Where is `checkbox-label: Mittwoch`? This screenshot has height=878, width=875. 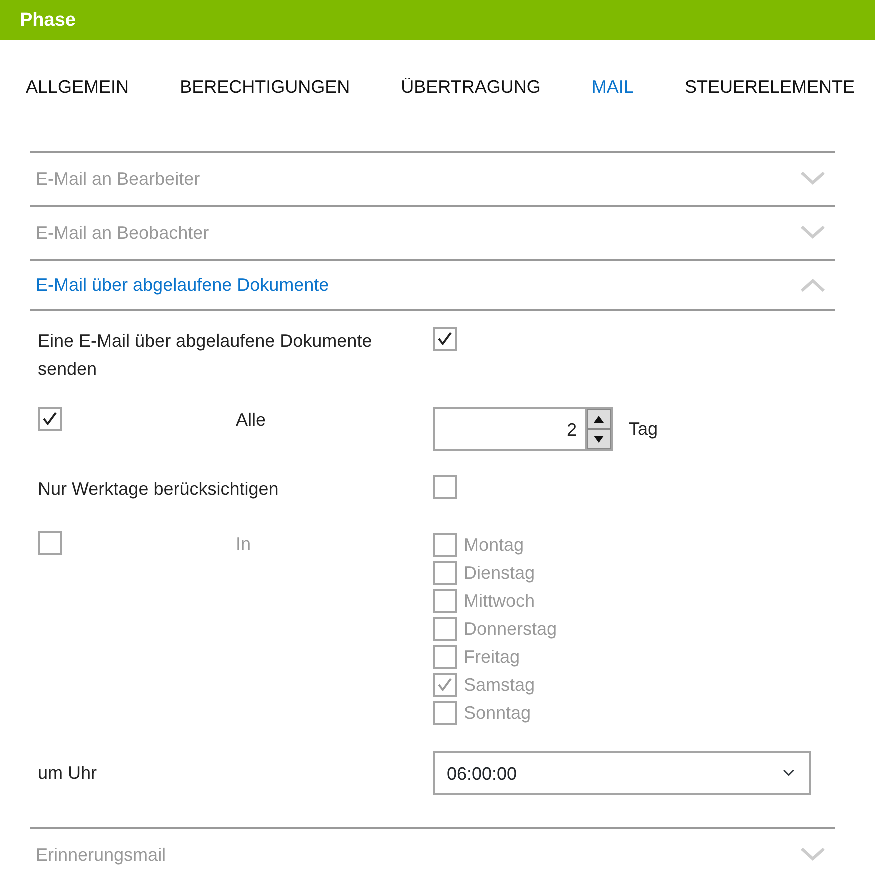
checkbox-label: Mittwoch is located at coordinates (500, 601).